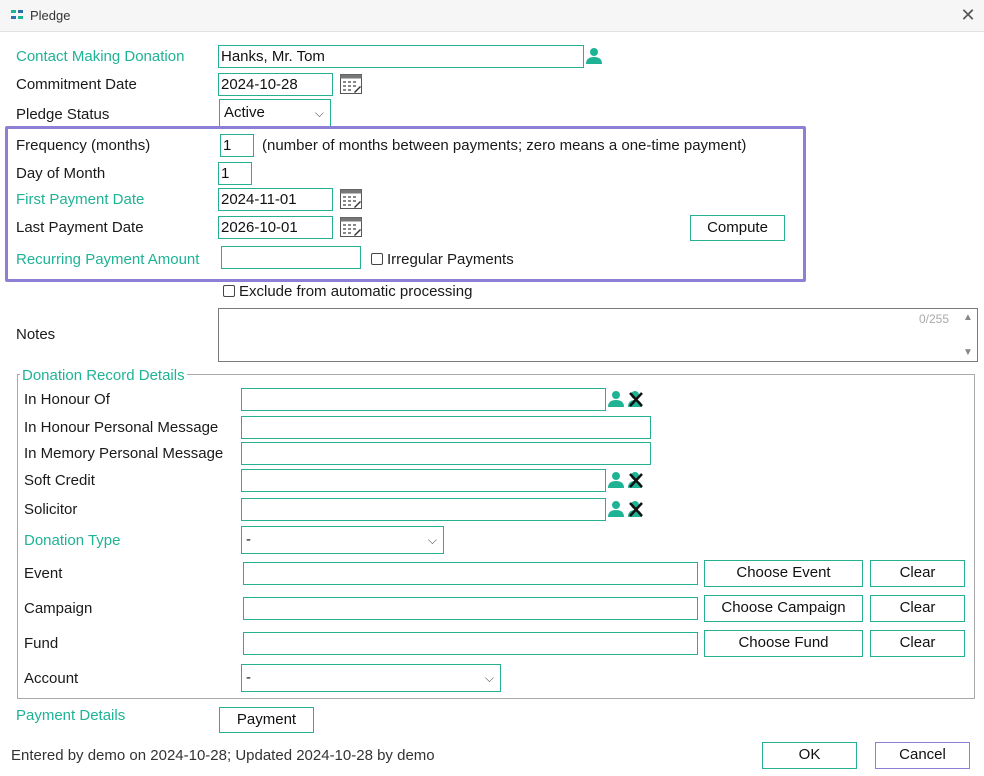  What do you see at coordinates (248, 677) in the screenshot?
I see `account-value: -` at bounding box center [248, 677].